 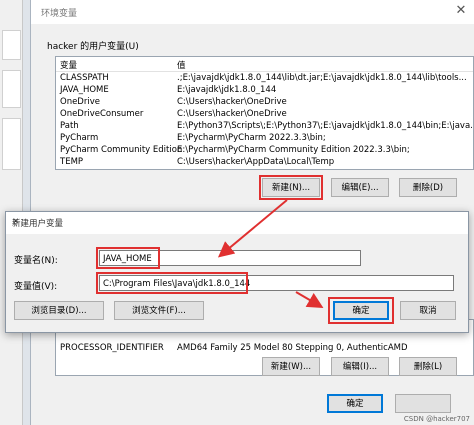 I want to click on annotation-arrows, so click(x=270, y=254).